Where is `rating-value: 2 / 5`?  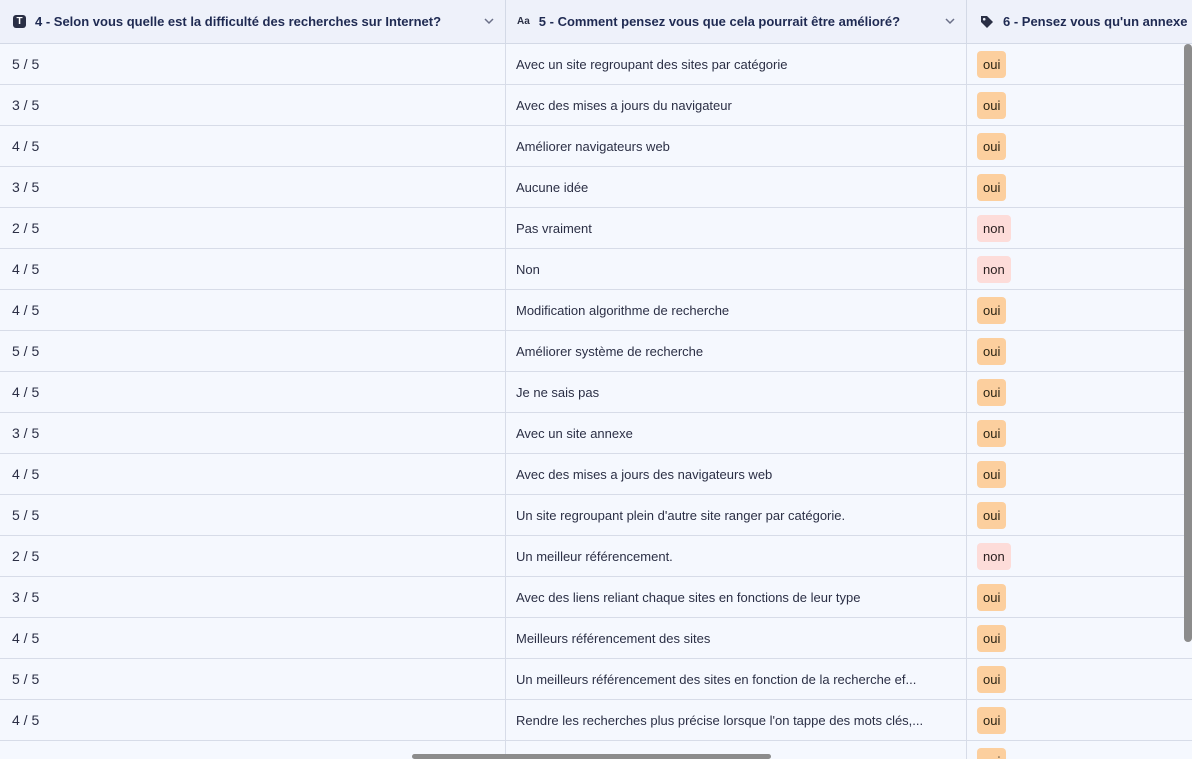
rating-value: 2 / 5 is located at coordinates (26, 228).